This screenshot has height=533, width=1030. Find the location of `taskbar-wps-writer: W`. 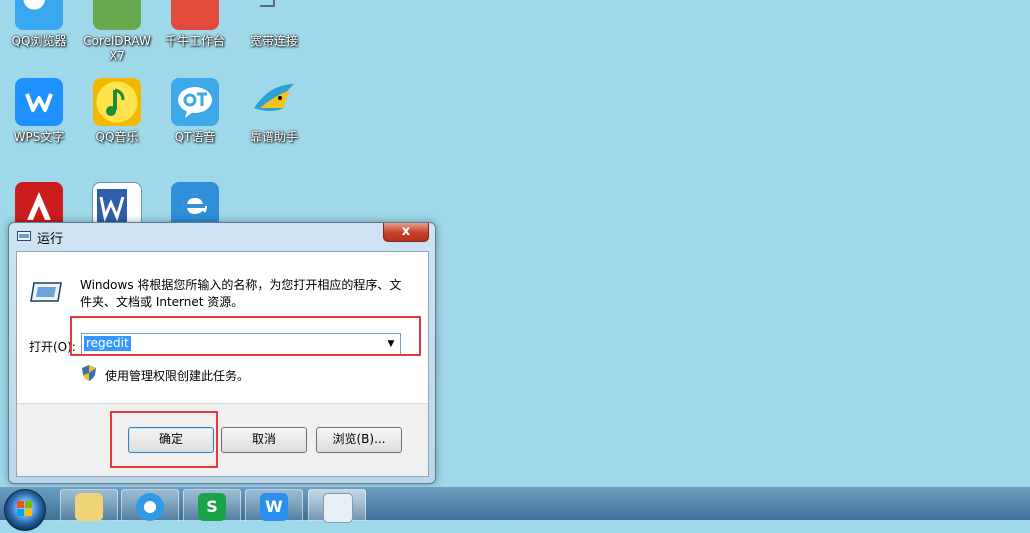

taskbar-wps-writer: W is located at coordinates (274, 505).